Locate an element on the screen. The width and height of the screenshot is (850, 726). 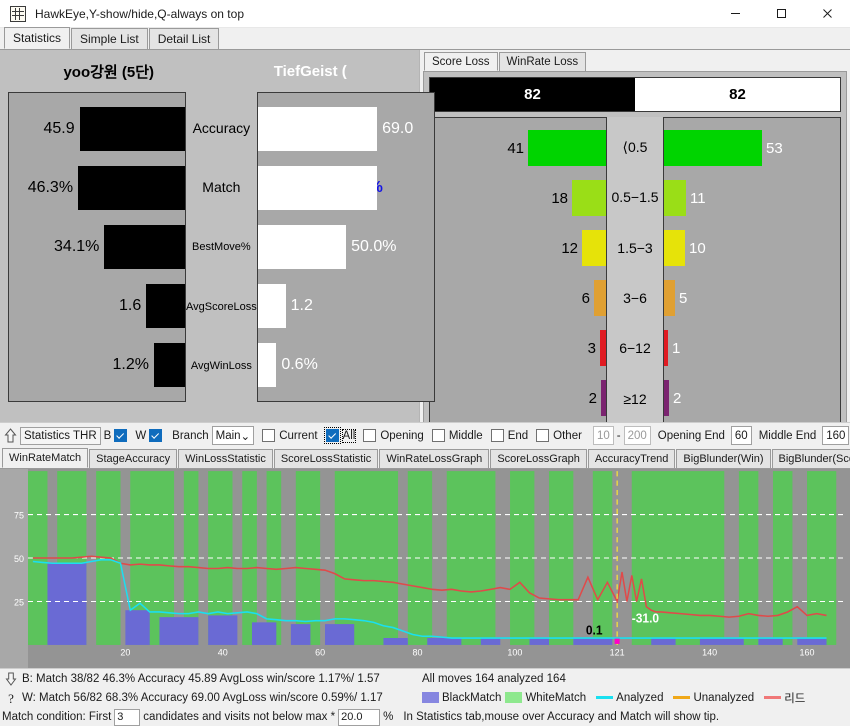
up-arrow-icon is located at coordinates (10, 436).